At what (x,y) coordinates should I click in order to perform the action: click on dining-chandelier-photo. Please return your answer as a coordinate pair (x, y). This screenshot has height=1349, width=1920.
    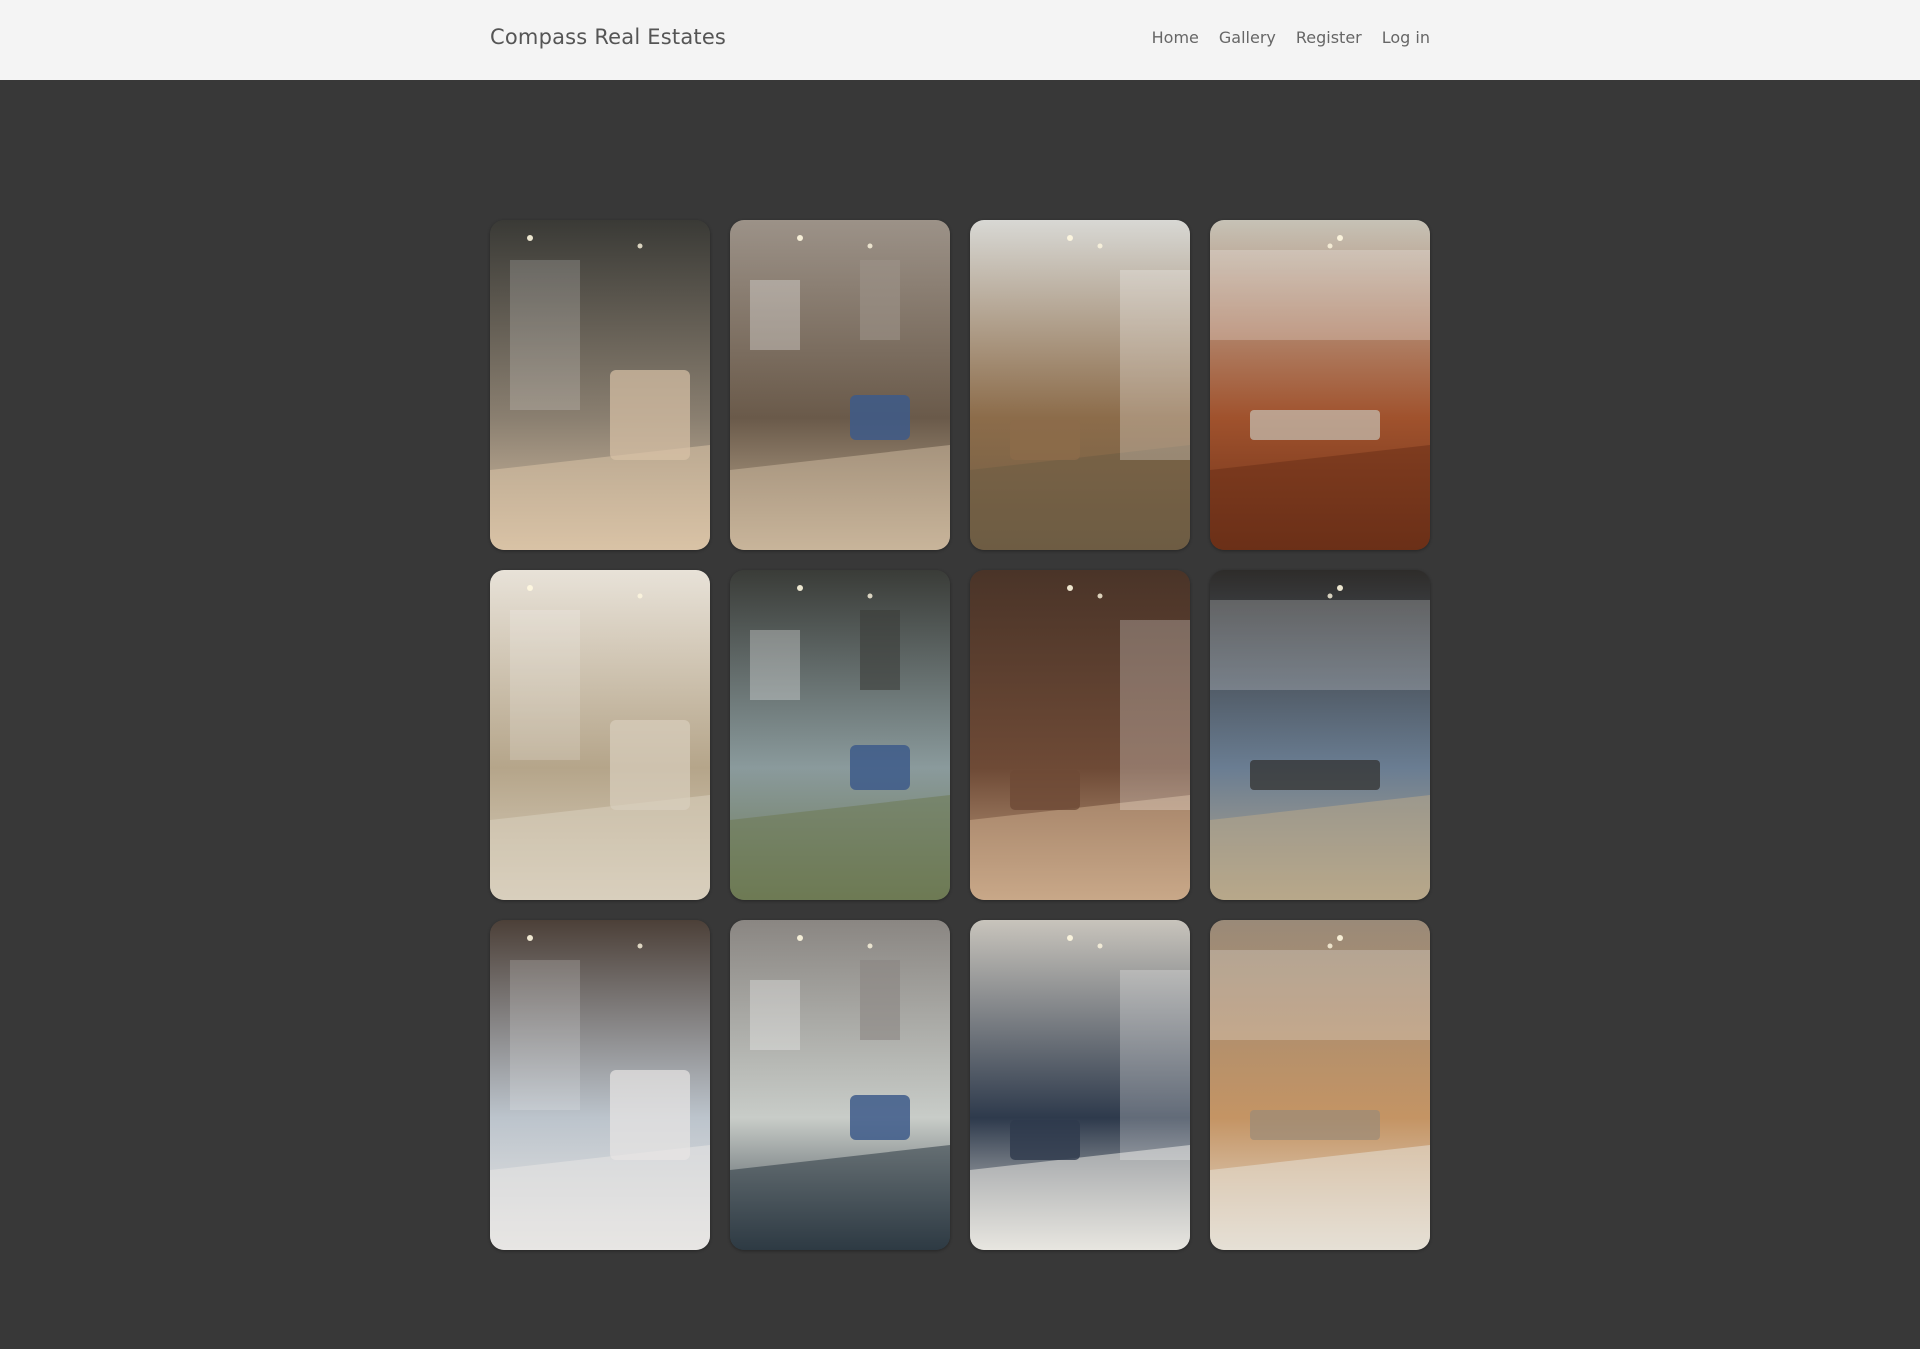
    Looking at the image, I should click on (1080, 1085).